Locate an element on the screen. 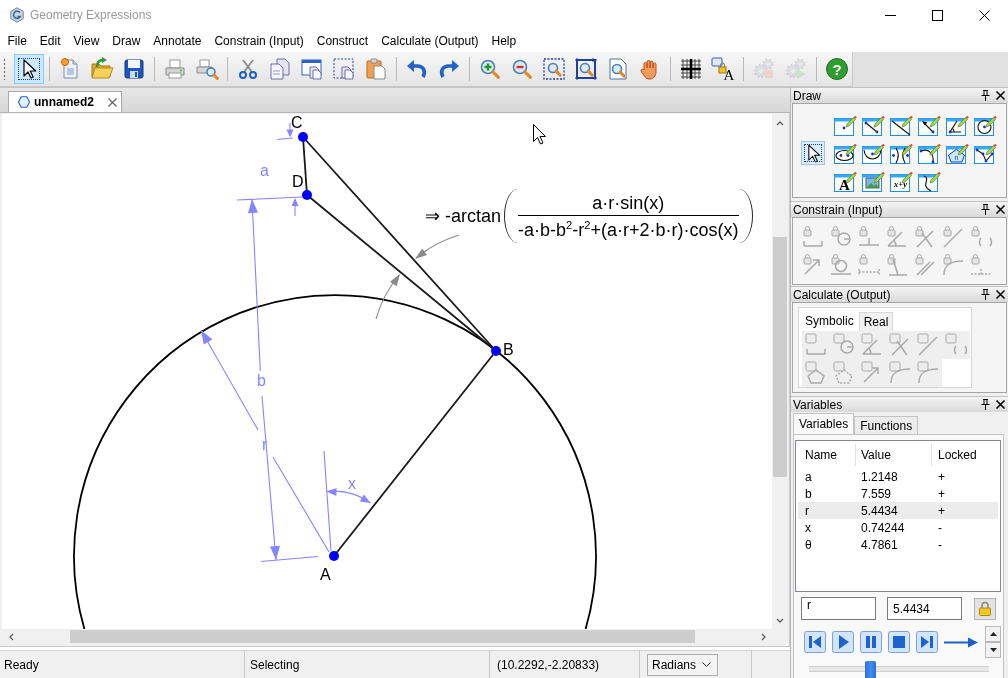 This screenshot has height=678, width=1008. arc-tool-icon is located at coordinates (929, 153).